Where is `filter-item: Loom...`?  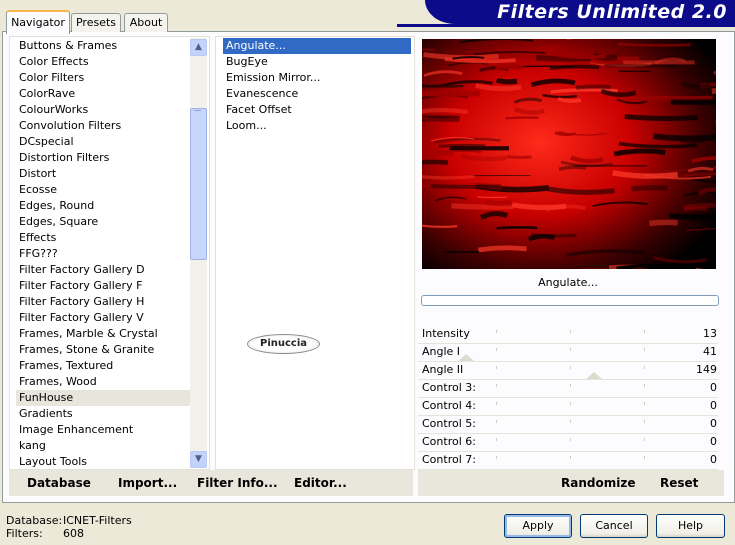
filter-item: Loom... is located at coordinates (317, 126).